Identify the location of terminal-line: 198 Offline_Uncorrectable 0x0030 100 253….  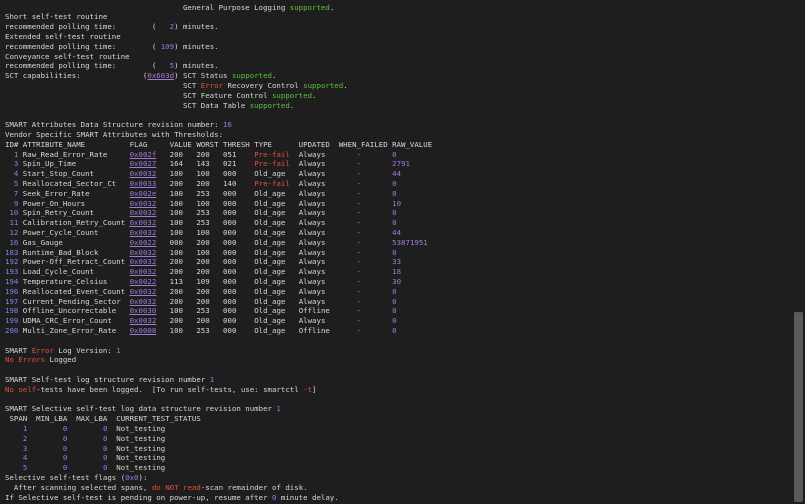
(201, 311).